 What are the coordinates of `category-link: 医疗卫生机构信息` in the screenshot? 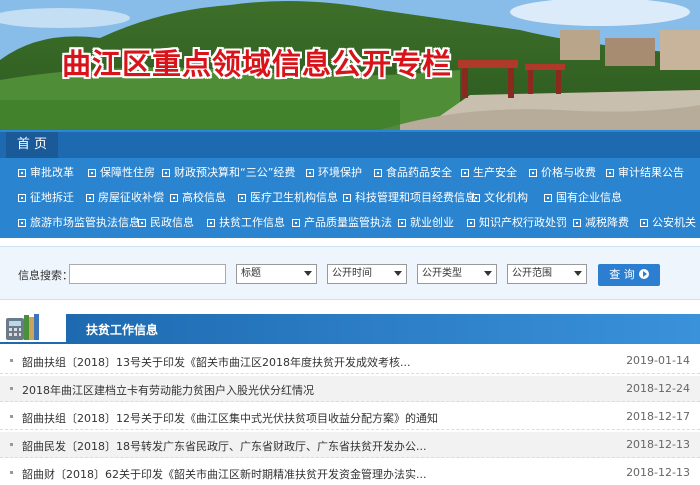 It's located at (288, 198).